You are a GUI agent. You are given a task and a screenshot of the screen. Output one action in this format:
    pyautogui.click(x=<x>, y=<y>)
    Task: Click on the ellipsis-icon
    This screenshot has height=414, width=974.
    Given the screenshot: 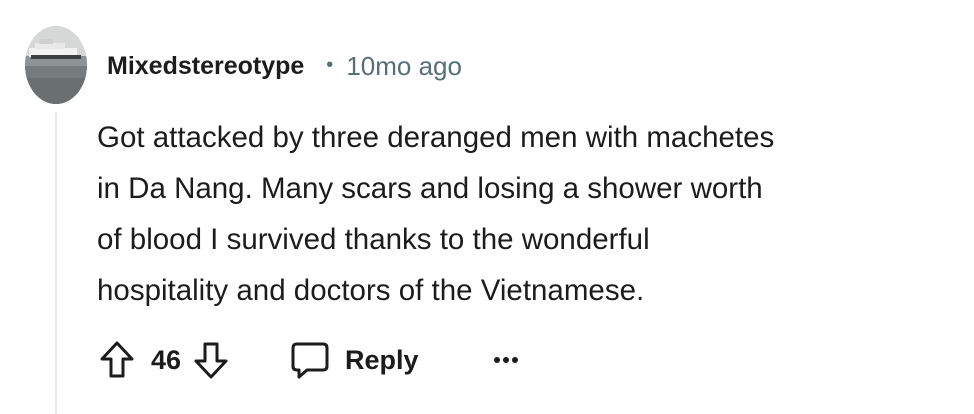 What is the action you would take?
    pyautogui.click(x=505, y=360)
    